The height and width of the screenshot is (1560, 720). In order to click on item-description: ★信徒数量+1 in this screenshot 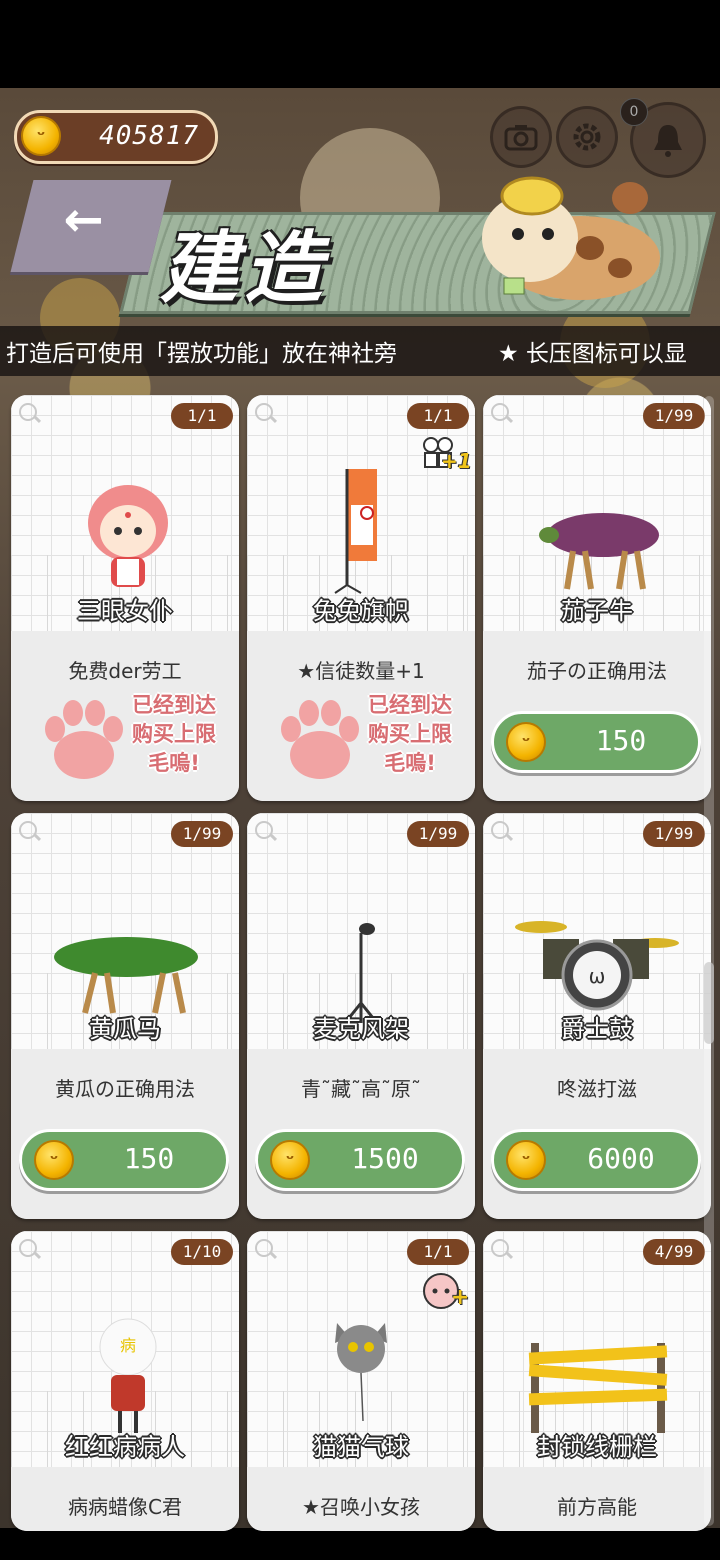, I will do `click(361, 671)`.